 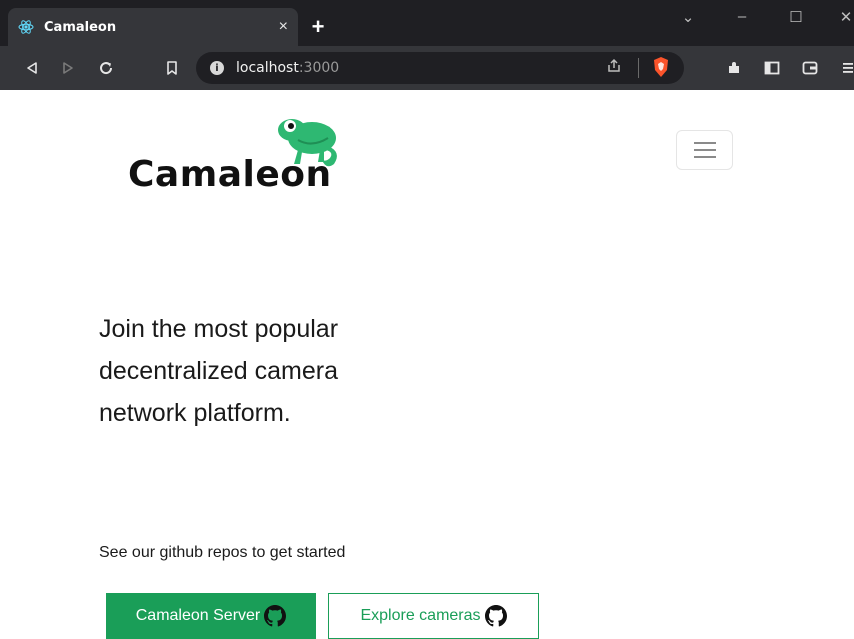 What do you see at coordinates (26, 27) in the screenshot?
I see `react-favicon-icon` at bounding box center [26, 27].